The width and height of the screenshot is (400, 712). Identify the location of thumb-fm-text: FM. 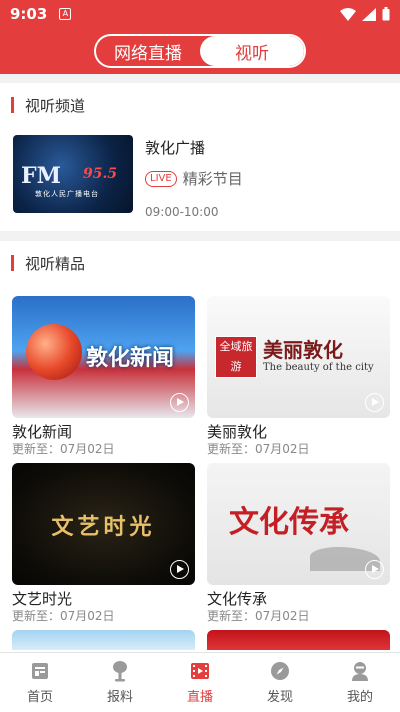
(41, 176).